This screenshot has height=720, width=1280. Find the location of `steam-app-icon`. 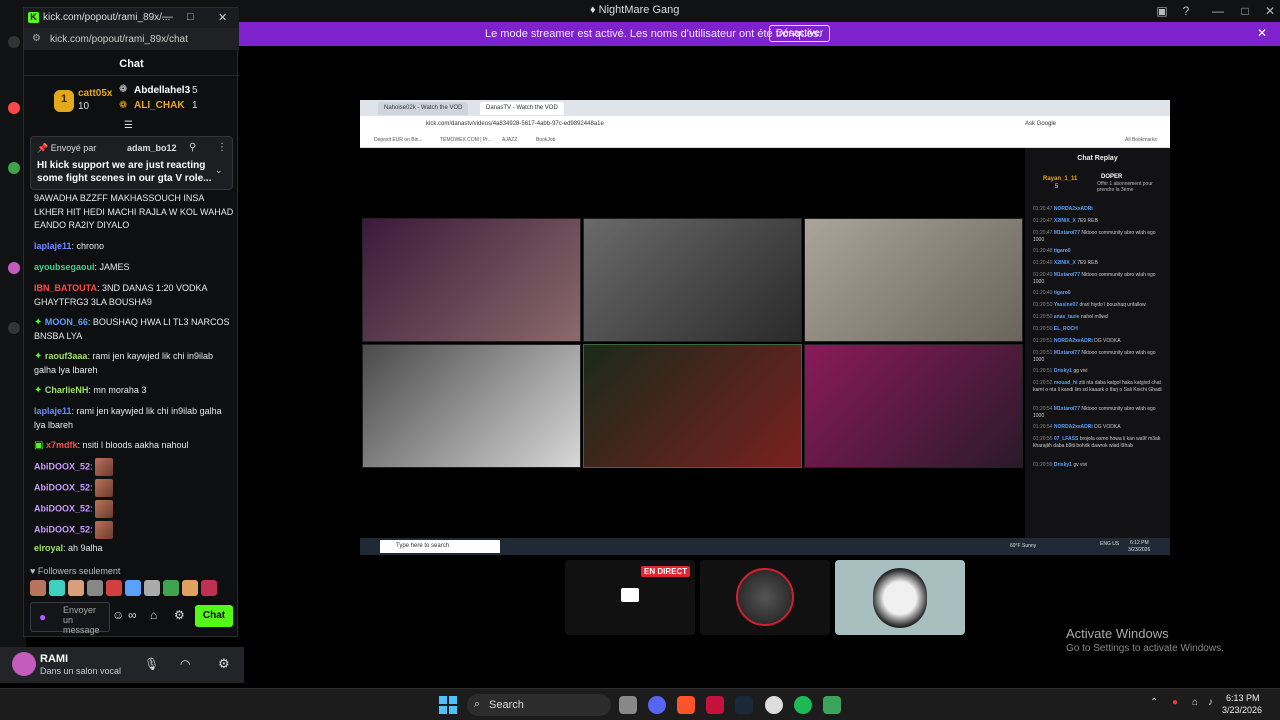

steam-app-icon is located at coordinates (744, 705).